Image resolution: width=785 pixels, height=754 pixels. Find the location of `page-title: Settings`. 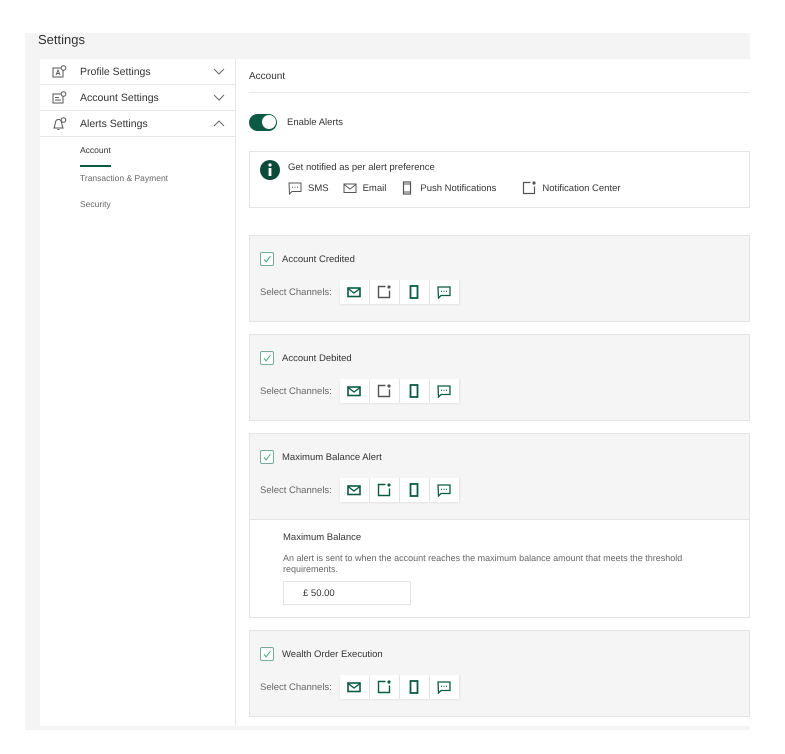

page-title: Settings is located at coordinates (62, 41).